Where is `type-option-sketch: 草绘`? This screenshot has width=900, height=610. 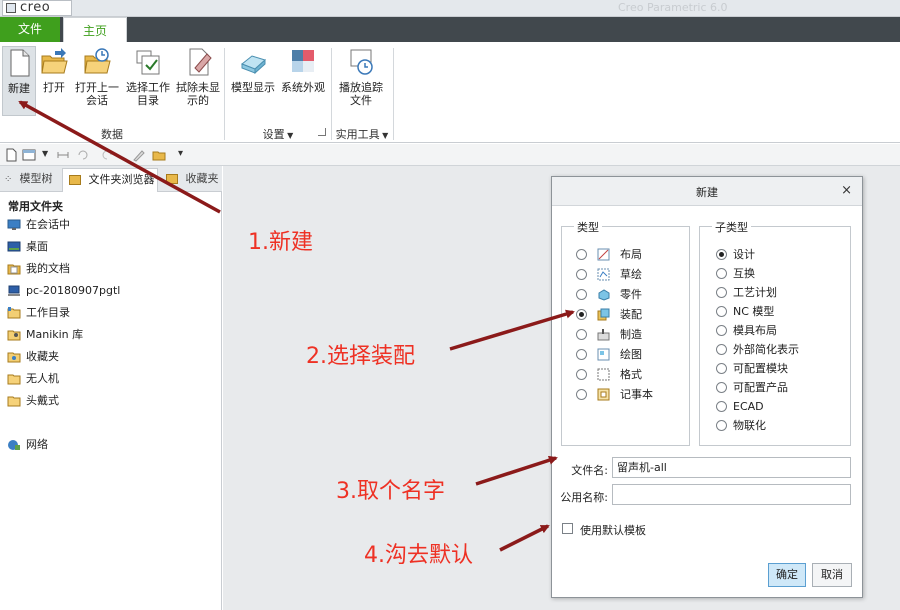 type-option-sketch: 草绘 is located at coordinates (609, 274).